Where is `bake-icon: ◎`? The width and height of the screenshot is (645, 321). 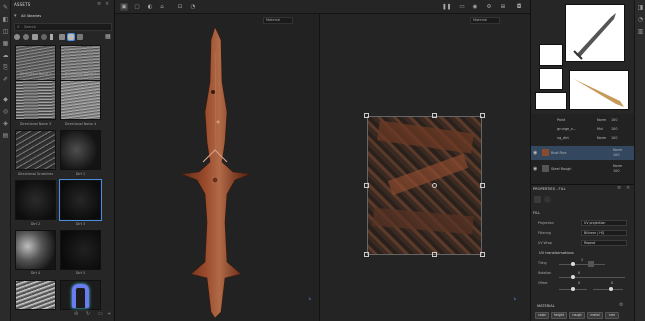 bake-icon: ◎ is located at coordinates (5, 111).